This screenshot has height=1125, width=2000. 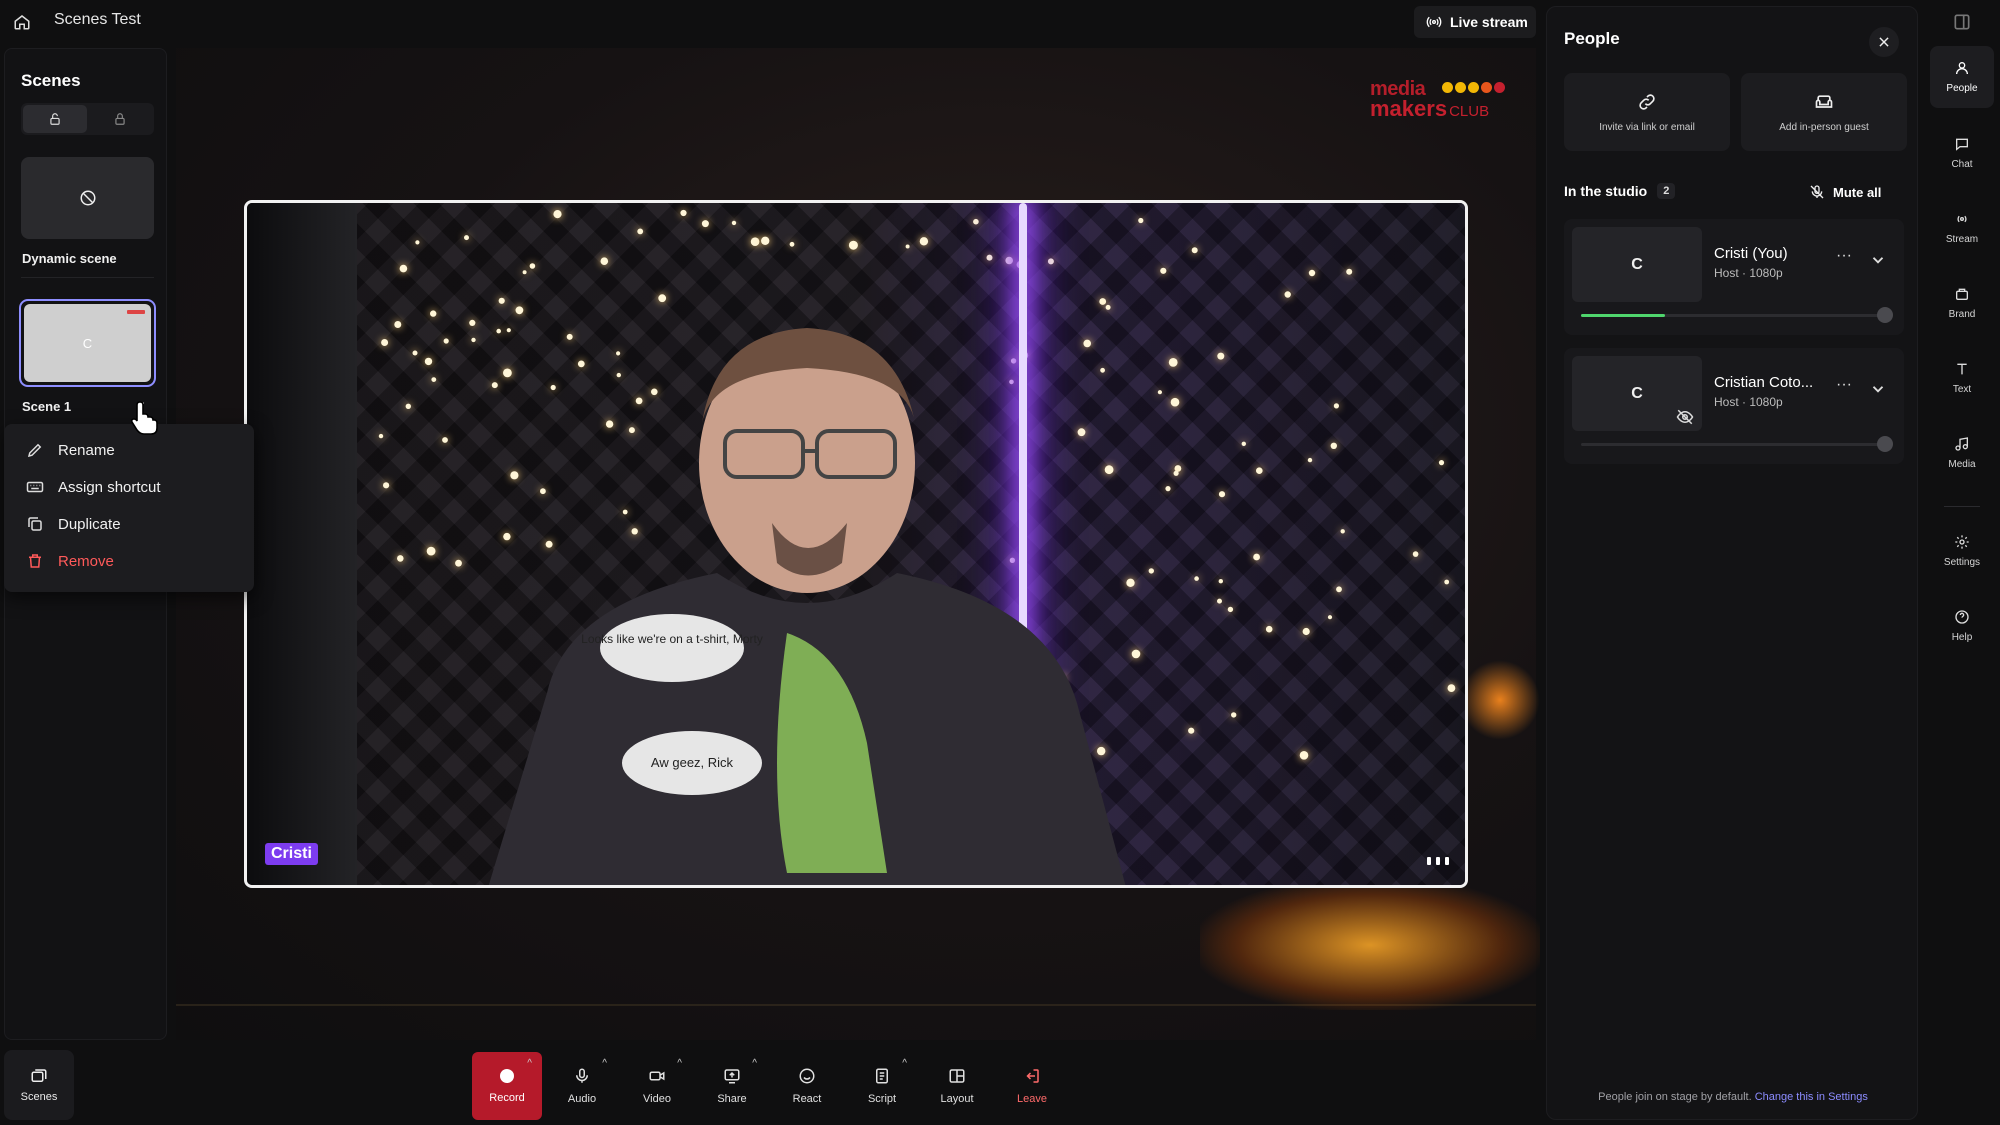 What do you see at coordinates (1962, 551) in the screenshot?
I see `rail-item-settings: Settings` at bounding box center [1962, 551].